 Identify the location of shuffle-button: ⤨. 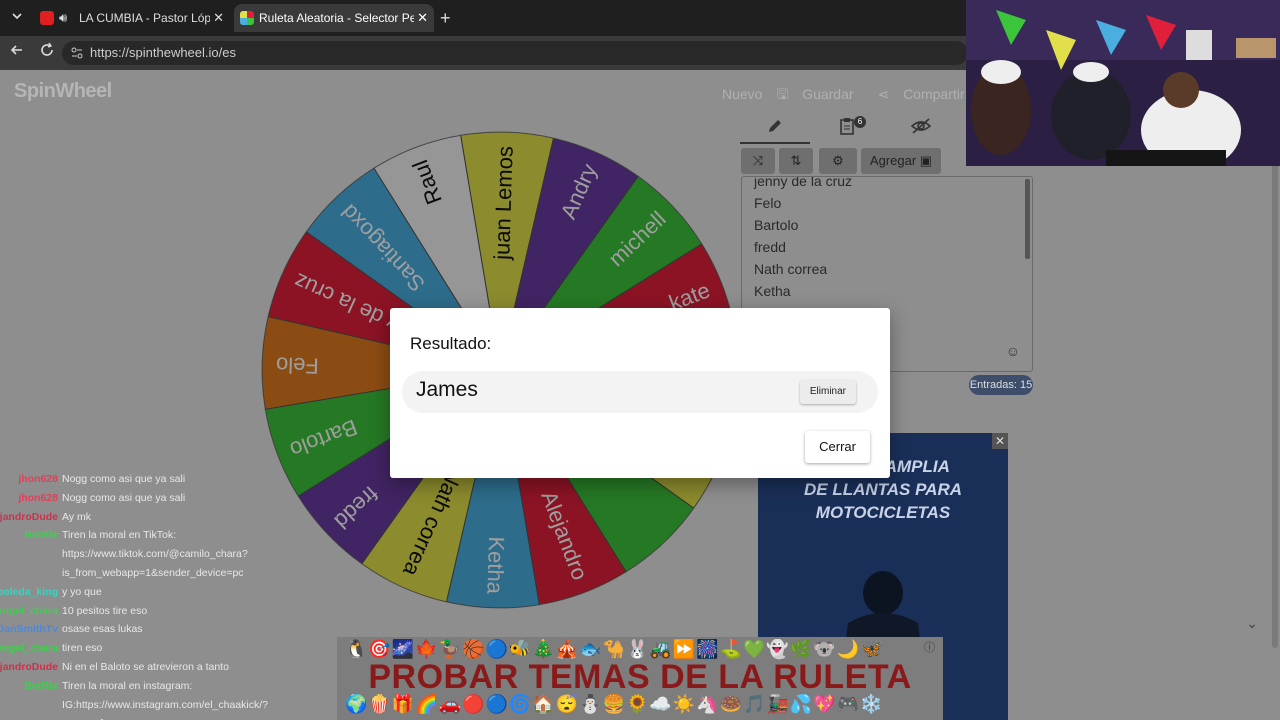
(758, 161).